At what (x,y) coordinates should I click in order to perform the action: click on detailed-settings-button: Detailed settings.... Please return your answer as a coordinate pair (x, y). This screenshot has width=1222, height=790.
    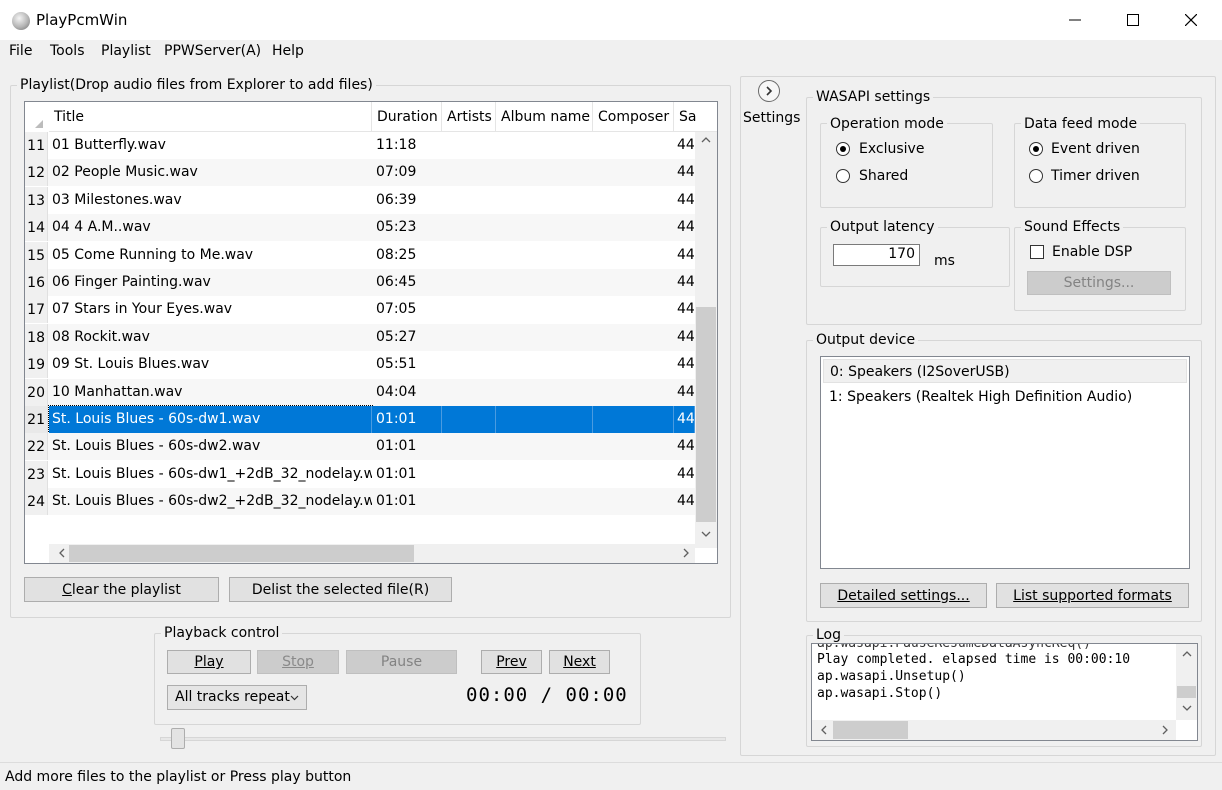
    Looking at the image, I should click on (903, 595).